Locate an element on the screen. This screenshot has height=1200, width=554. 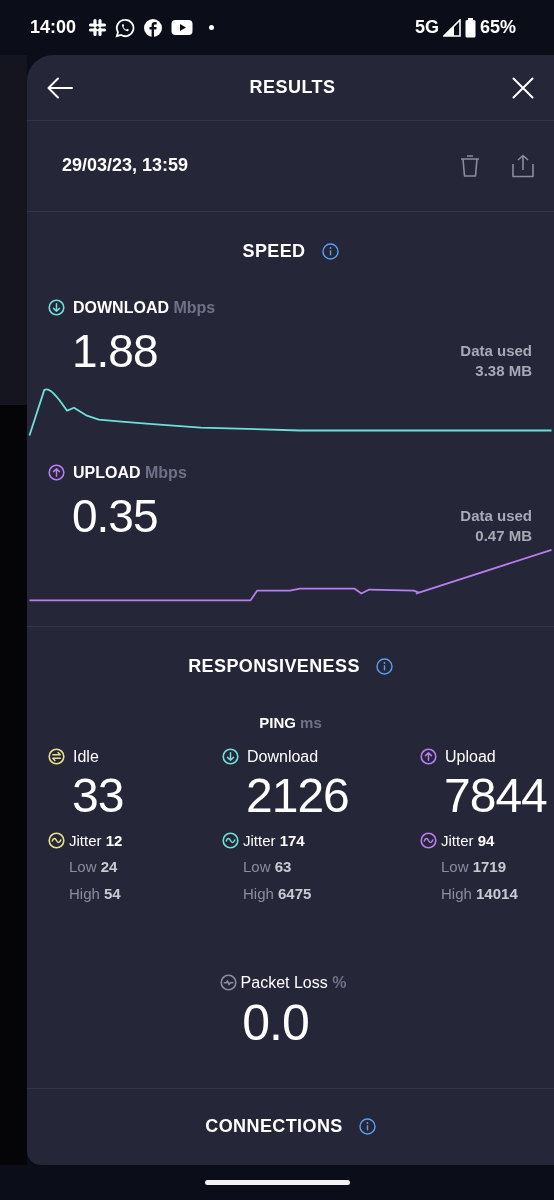
low-text: Low 24 is located at coordinates (93, 867).